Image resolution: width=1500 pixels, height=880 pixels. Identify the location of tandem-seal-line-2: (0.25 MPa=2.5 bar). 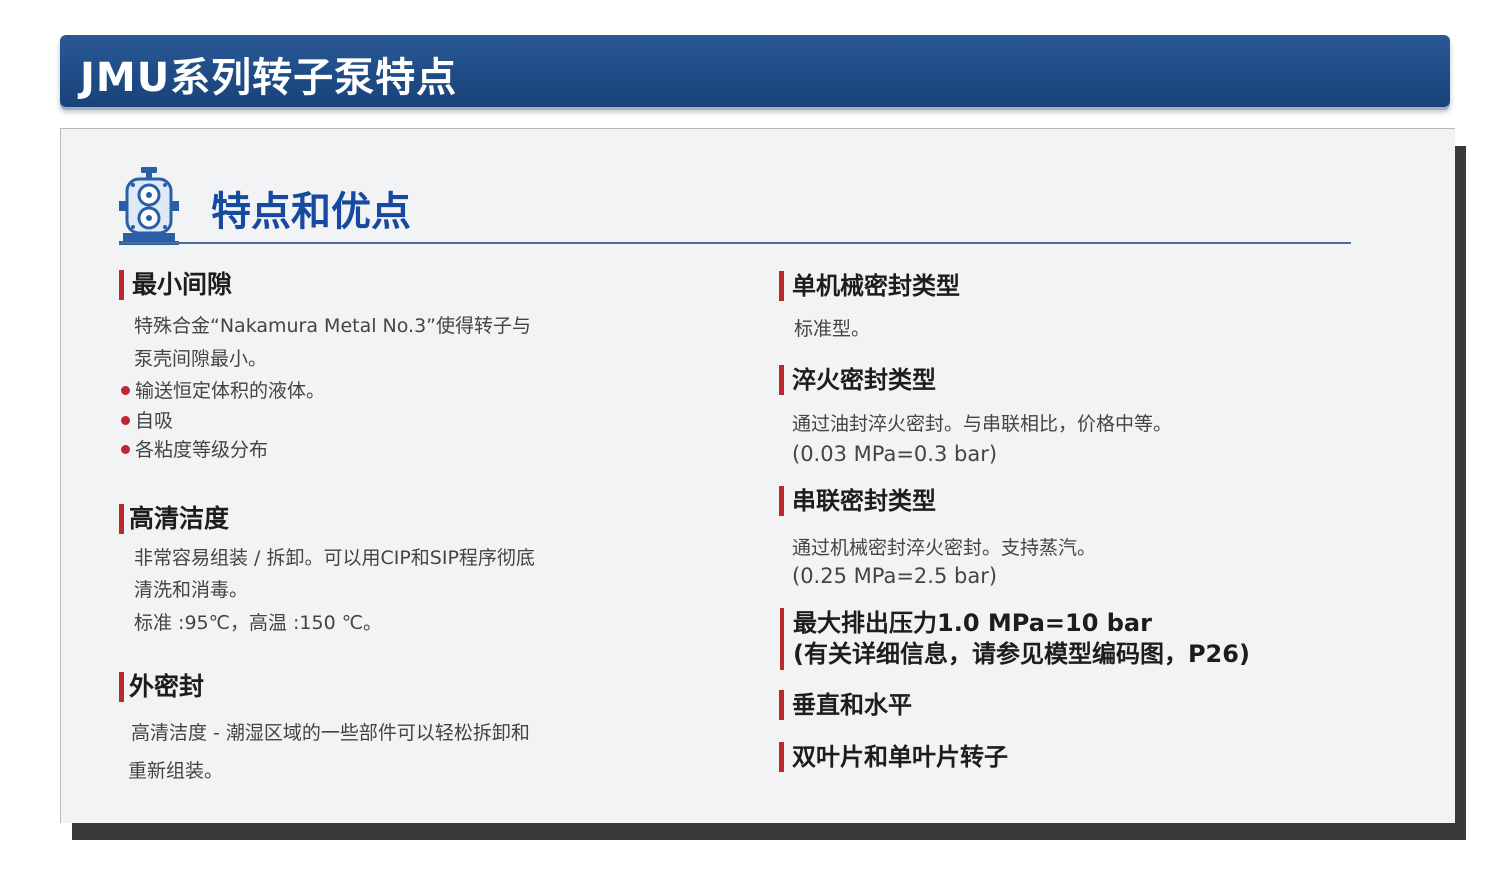
(895, 576).